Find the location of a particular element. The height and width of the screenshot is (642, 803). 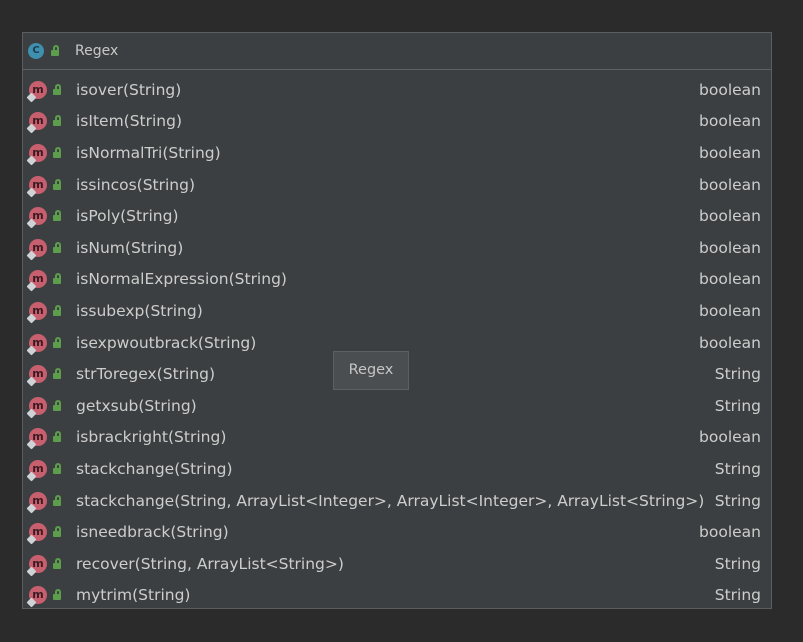

class-icon: C is located at coordinates (36, 51).